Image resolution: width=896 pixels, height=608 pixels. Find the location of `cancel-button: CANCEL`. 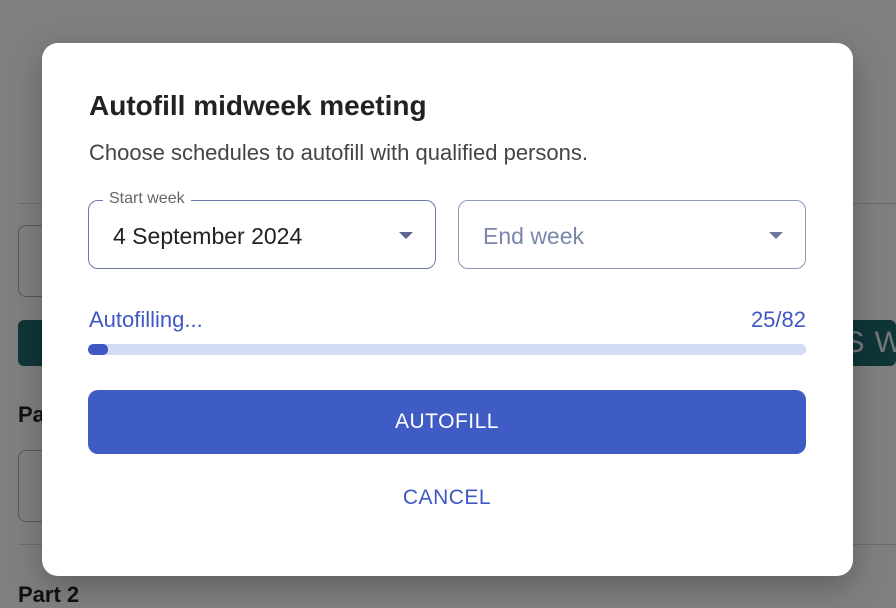

cancel-button: CANCEL is located at coordinates (447, 498).